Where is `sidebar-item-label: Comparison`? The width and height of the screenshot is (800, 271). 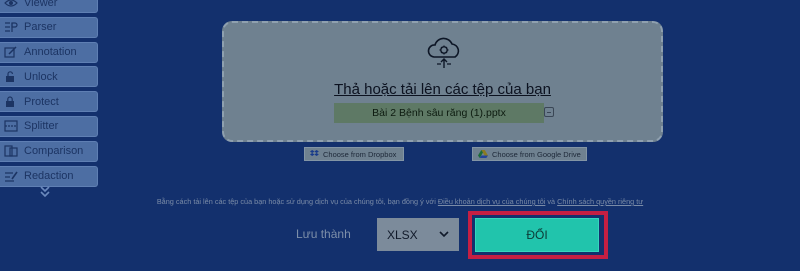 sidebar-item-label: Comparison is located at coordinates (54, 151).